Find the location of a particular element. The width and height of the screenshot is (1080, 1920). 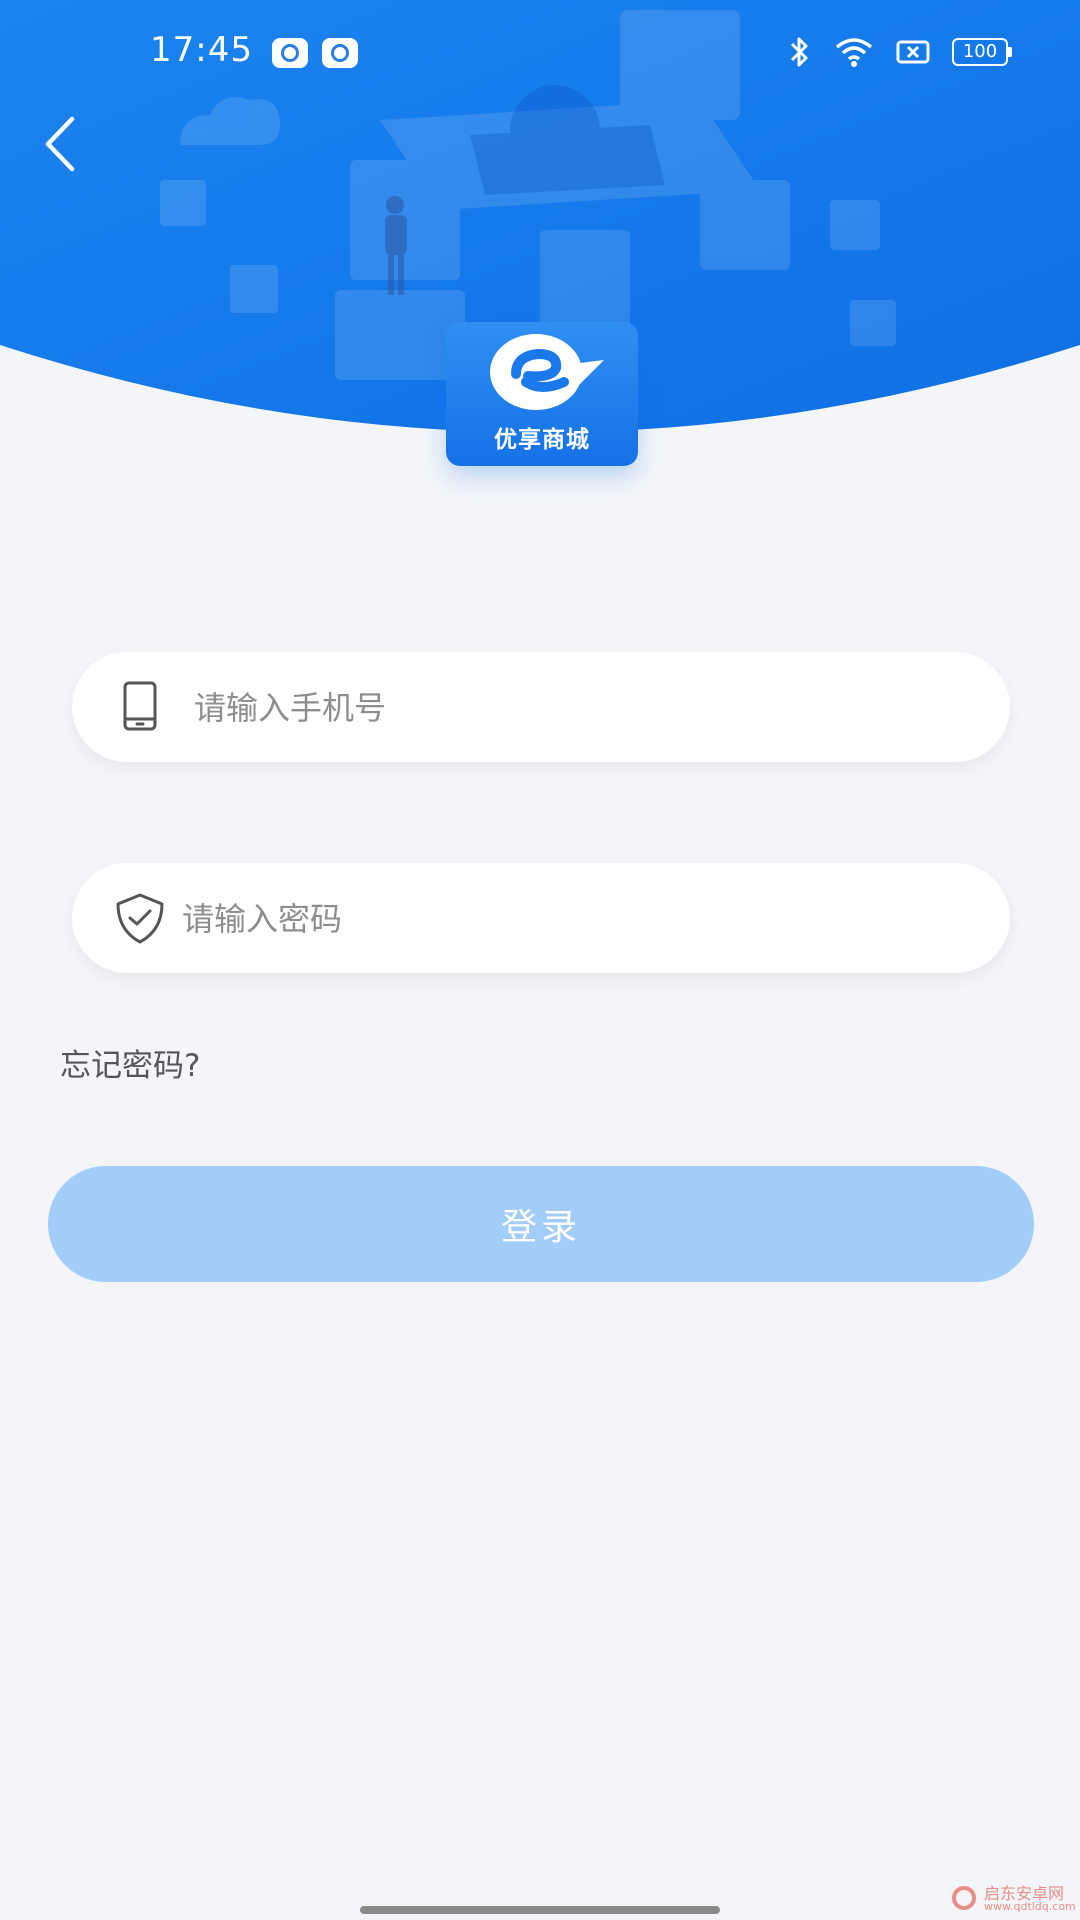

logo-mark-icon is located at coordinates (547, 372).